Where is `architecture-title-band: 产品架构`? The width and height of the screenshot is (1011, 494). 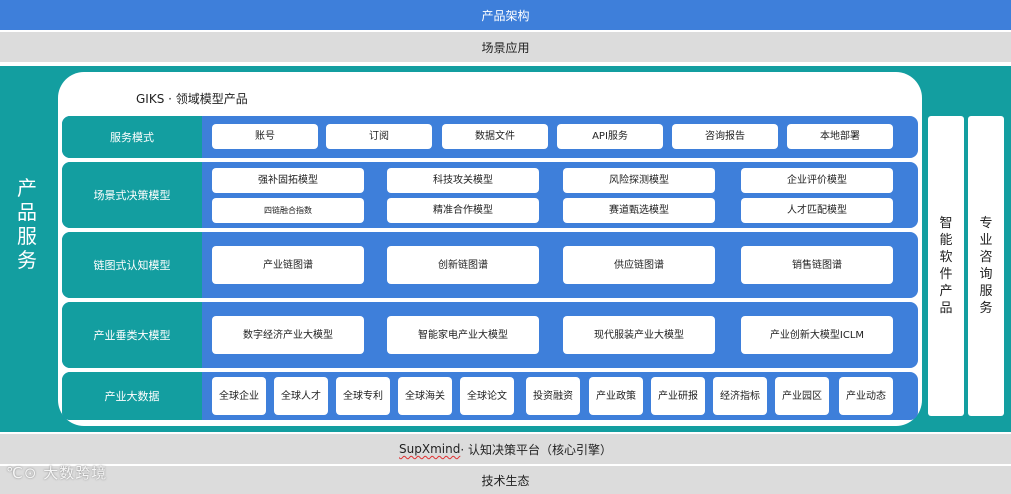 architecture-title-band: 产品架构 is located at coordinates (505, 15).